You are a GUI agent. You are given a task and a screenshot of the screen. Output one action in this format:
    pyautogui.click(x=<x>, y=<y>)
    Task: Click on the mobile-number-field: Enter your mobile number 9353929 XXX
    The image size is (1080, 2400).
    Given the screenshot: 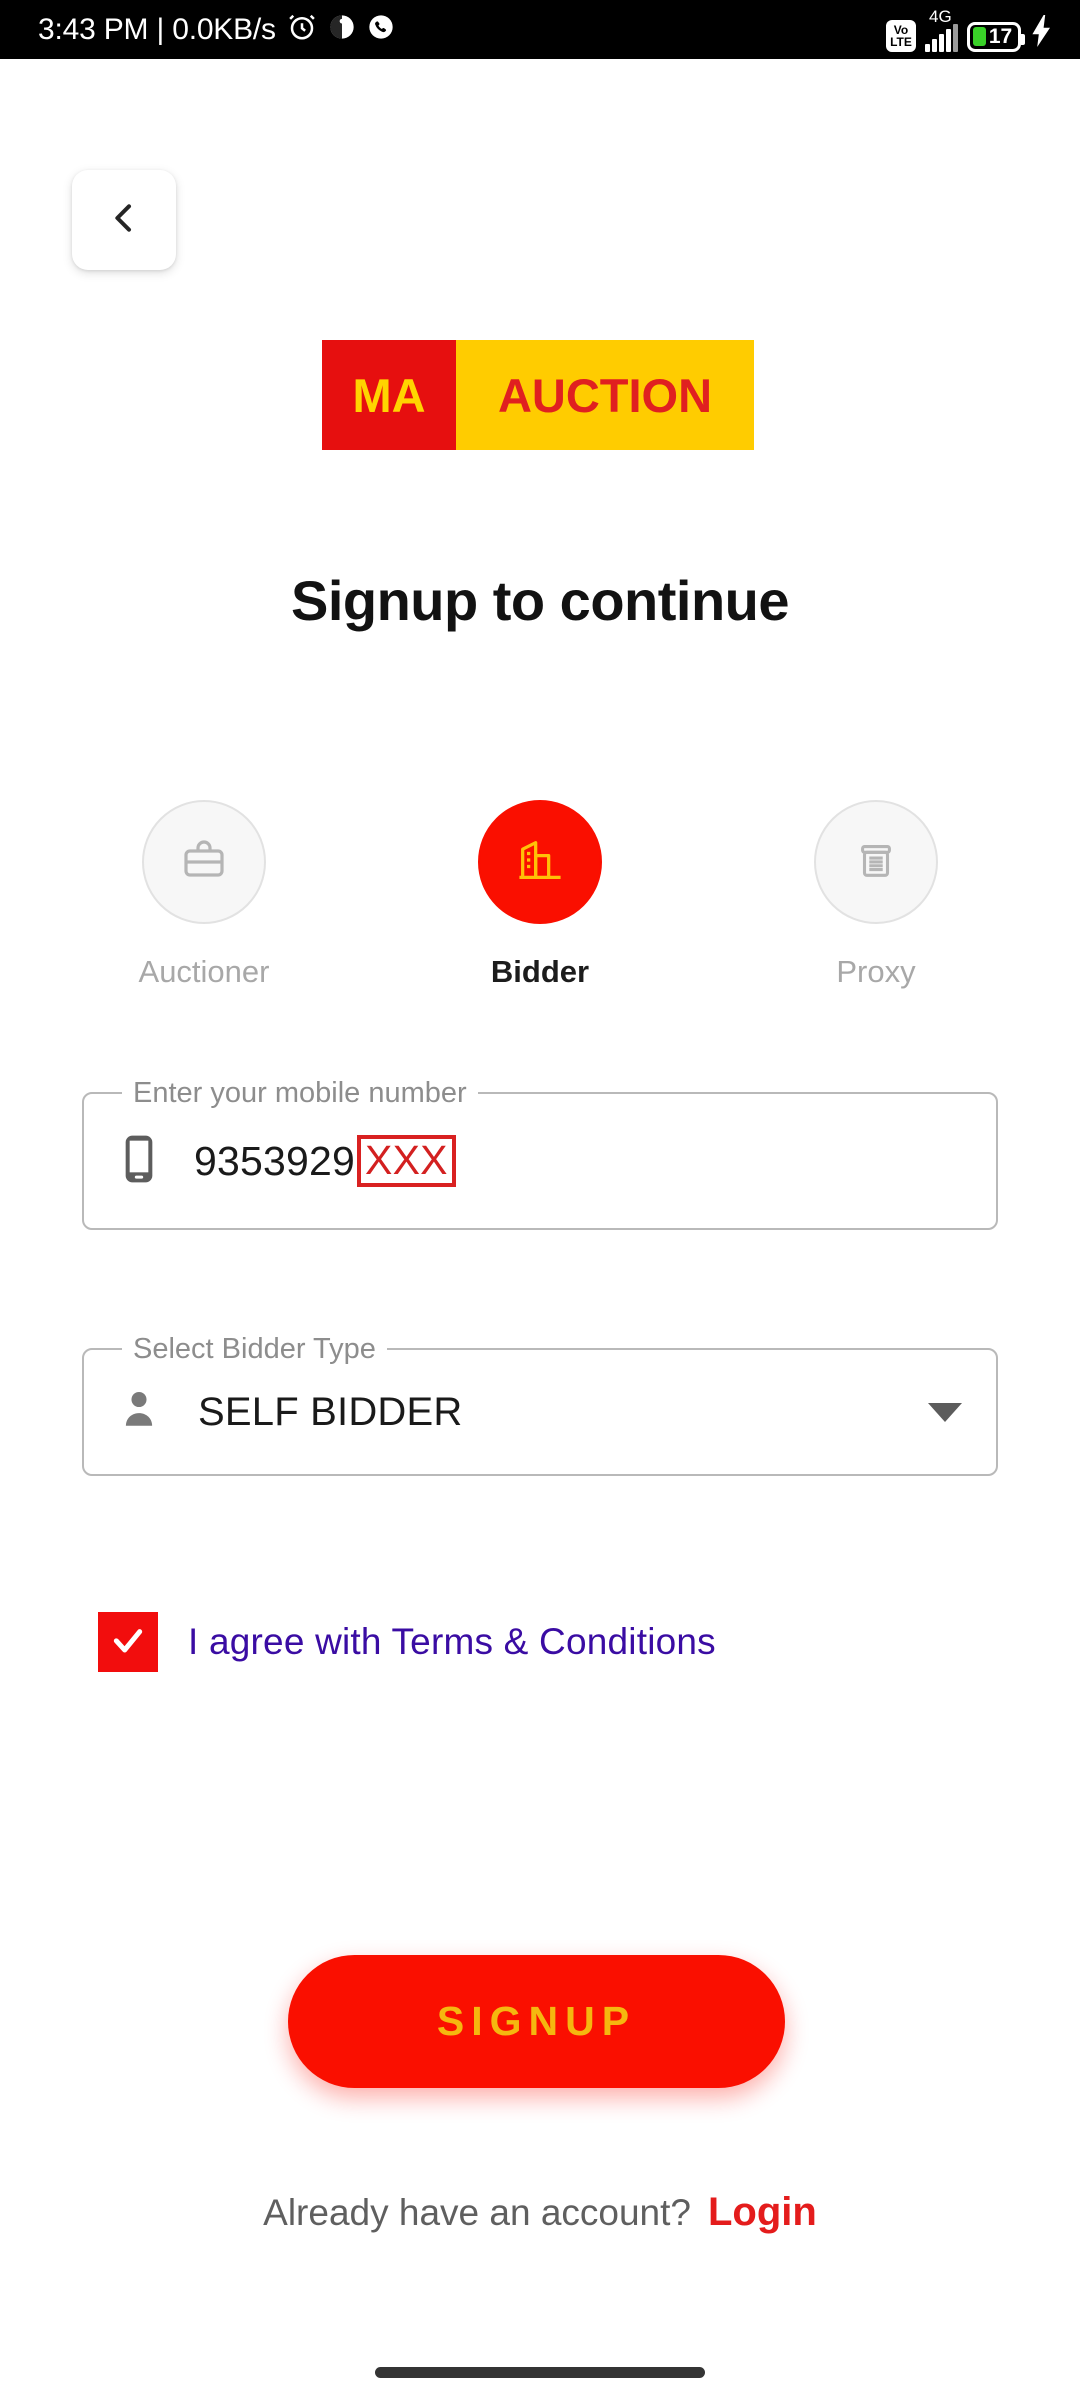 What is the action you would take?
    pyautogui.click(x=540, y=1152)
    